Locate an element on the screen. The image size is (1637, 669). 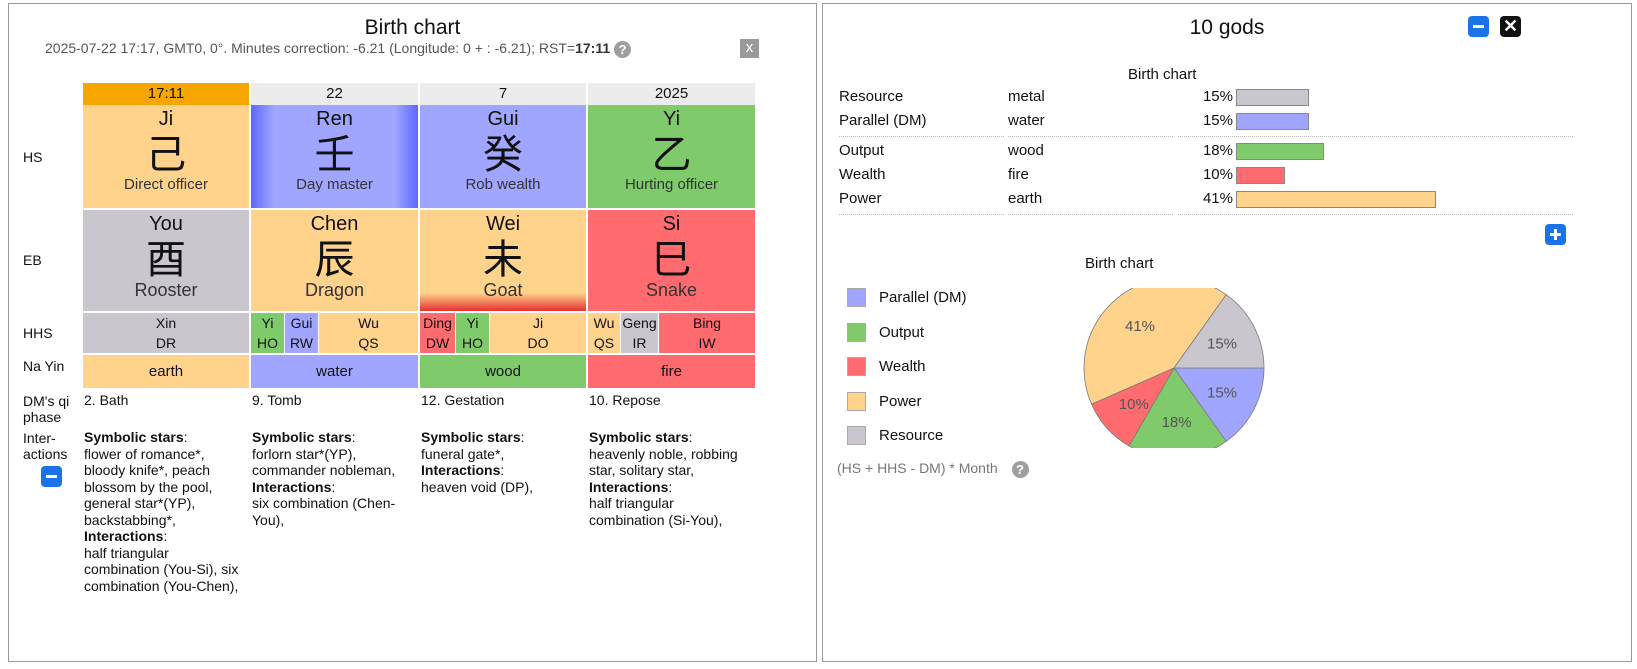
close-button: x is located at coordinates (749, 48).